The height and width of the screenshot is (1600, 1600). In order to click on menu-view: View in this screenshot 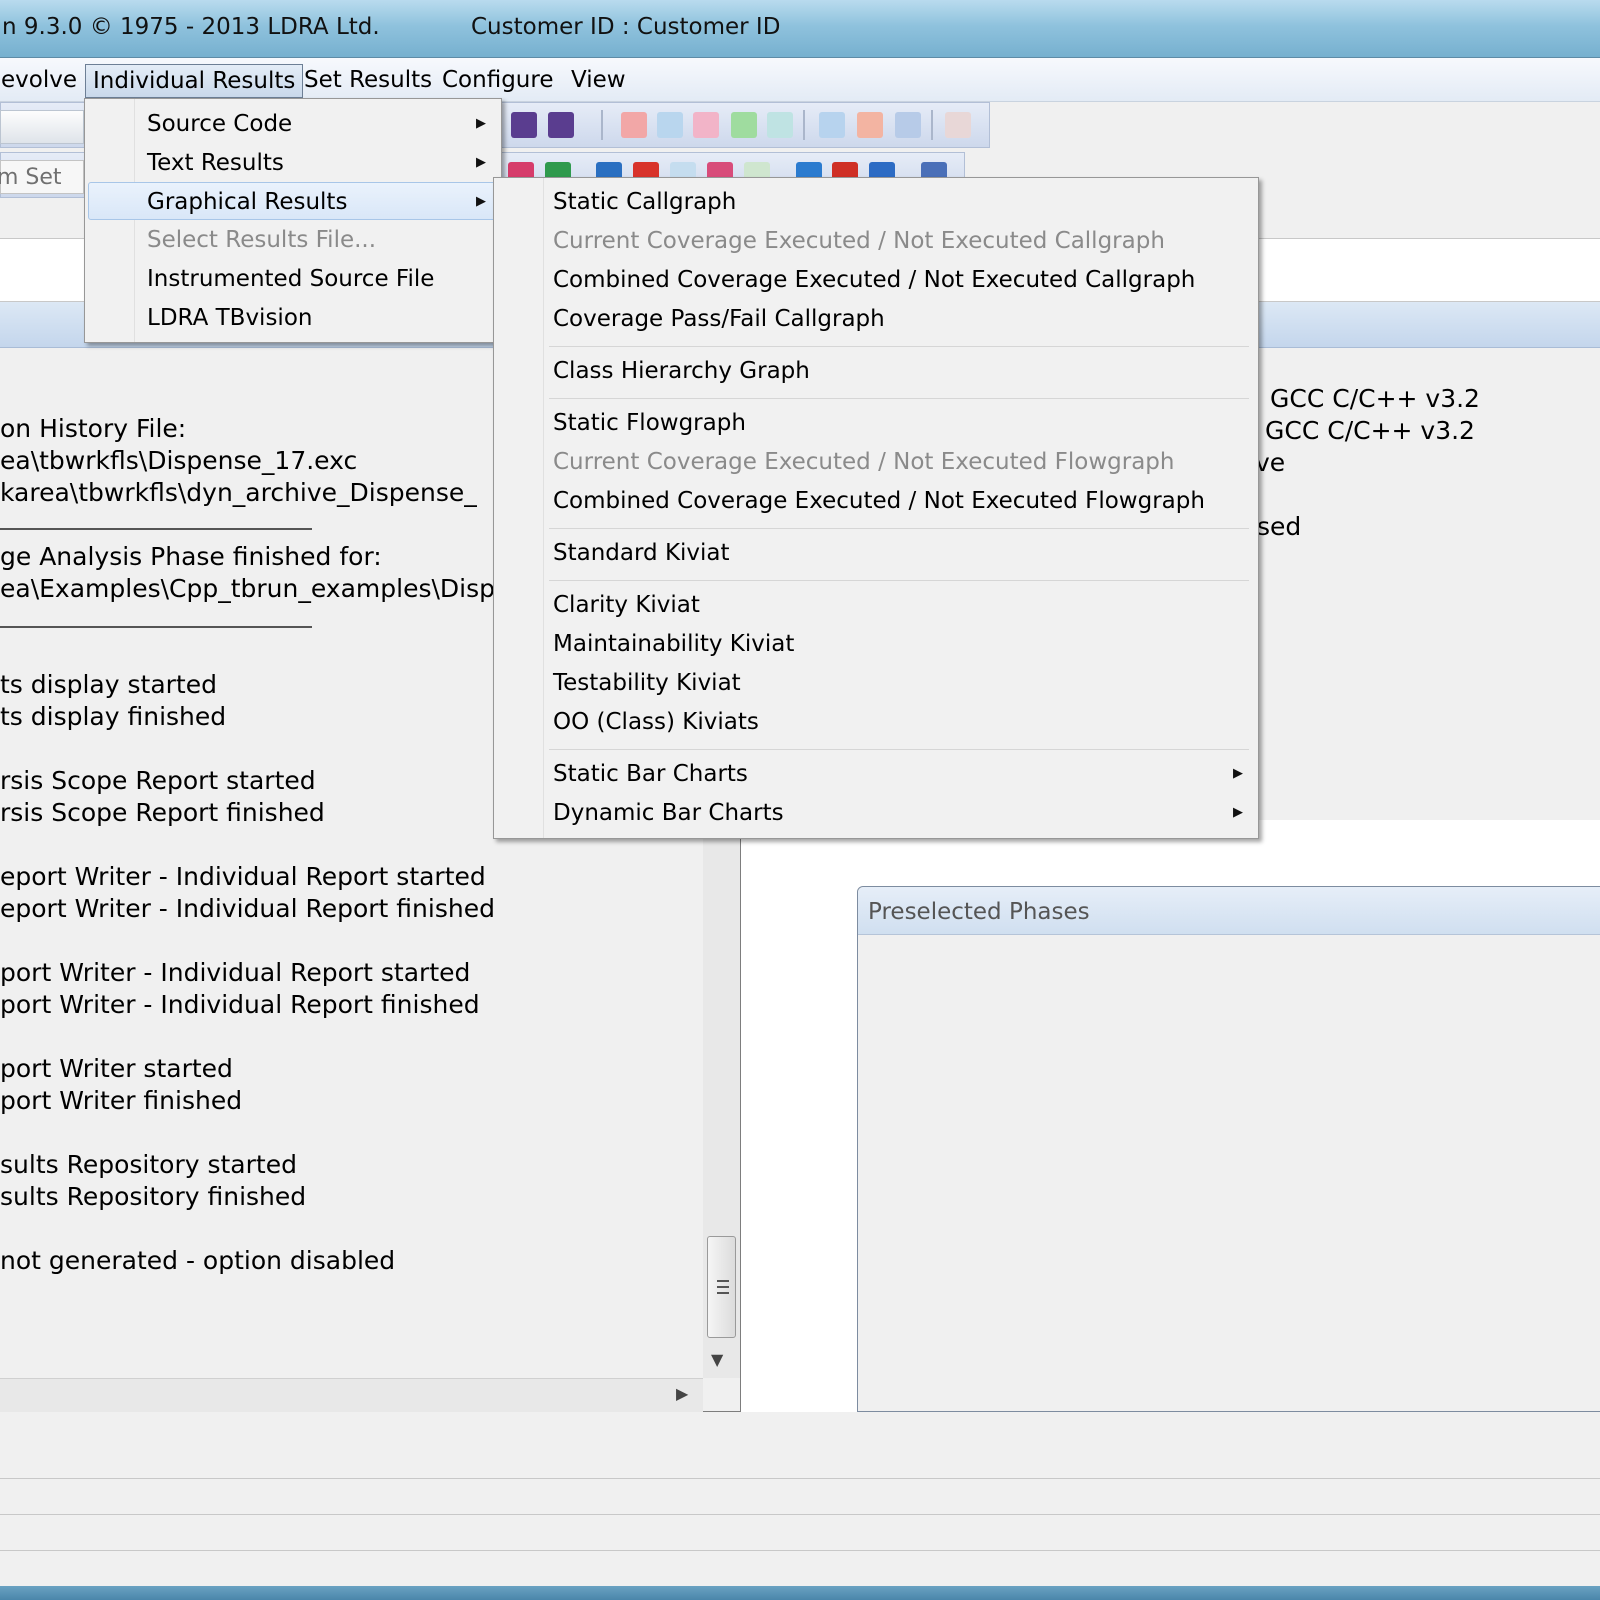, I will do `click(598, 81)`.